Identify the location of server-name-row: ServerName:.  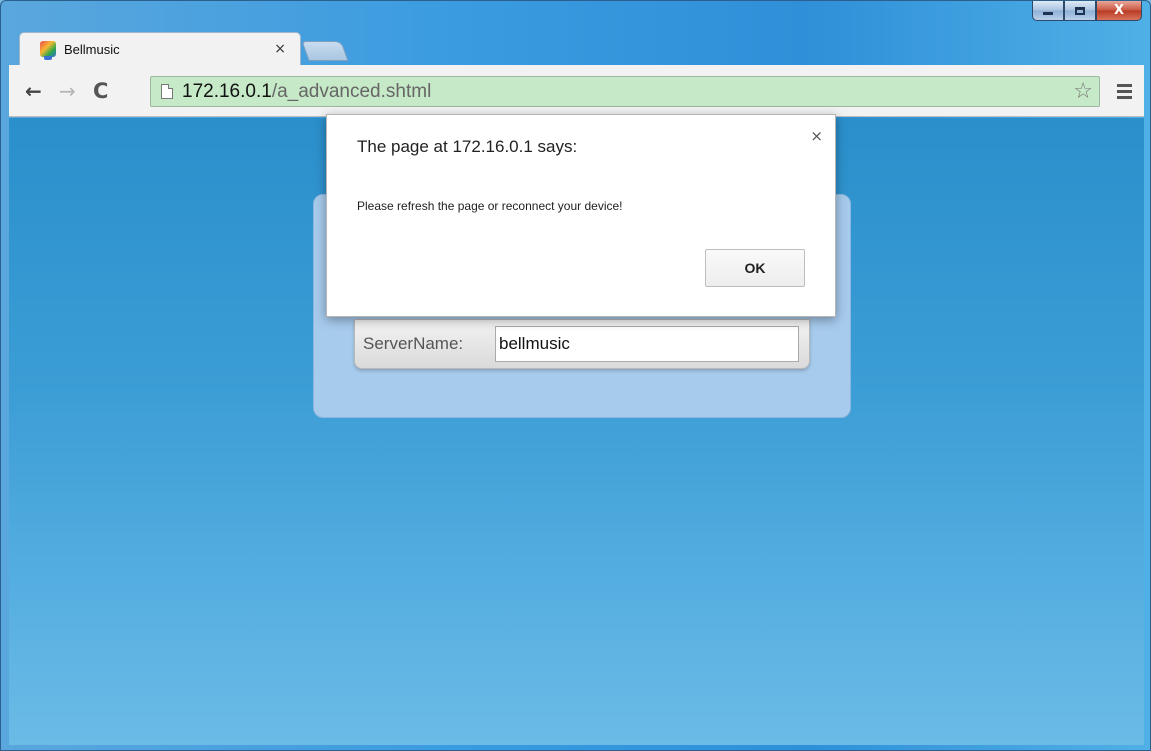
(582, 344).